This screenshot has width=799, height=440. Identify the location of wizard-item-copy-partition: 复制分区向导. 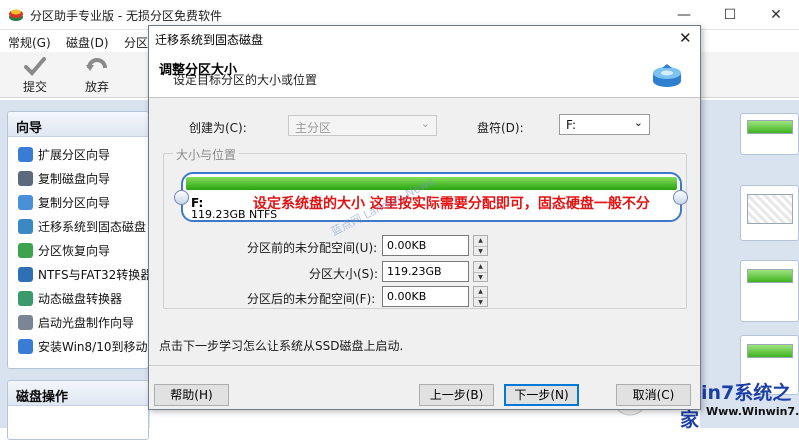
(83, 203).